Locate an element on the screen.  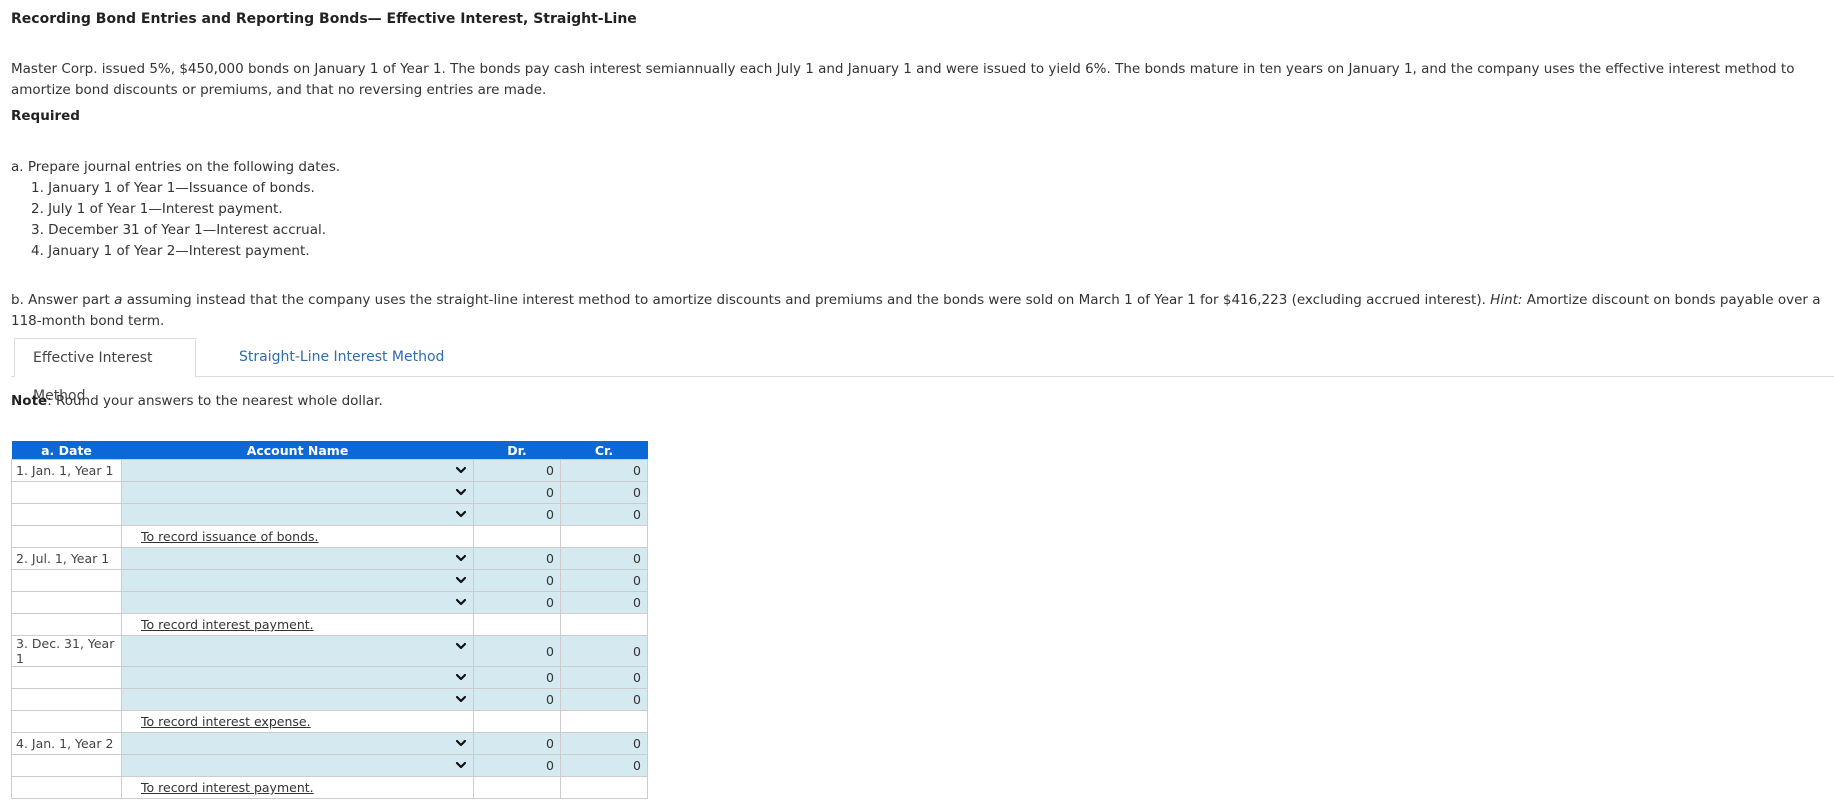
entry-memo-link: To record interest expense. is located at coordinates (216, 721).